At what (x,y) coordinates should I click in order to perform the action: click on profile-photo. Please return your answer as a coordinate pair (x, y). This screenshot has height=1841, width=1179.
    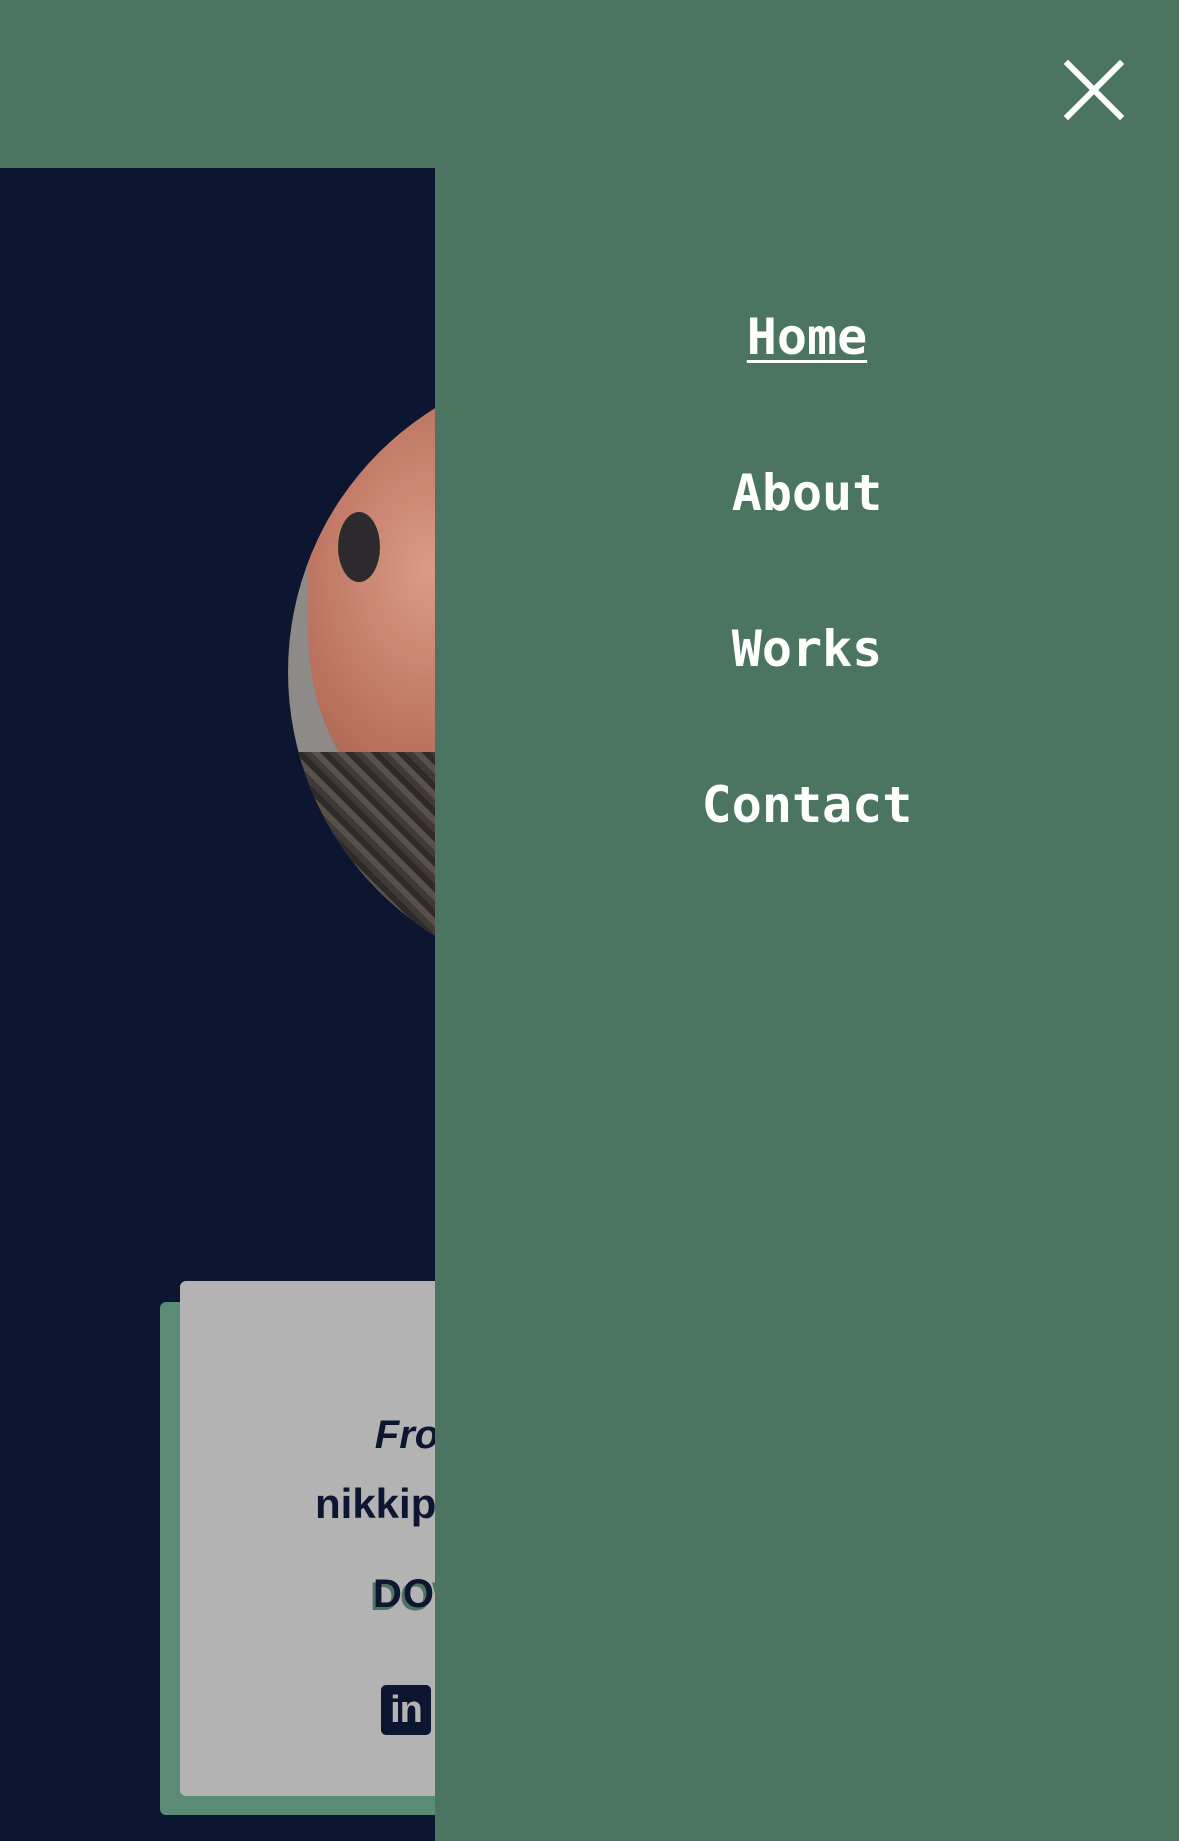
    Looking at the image, I should click on (361, 672).